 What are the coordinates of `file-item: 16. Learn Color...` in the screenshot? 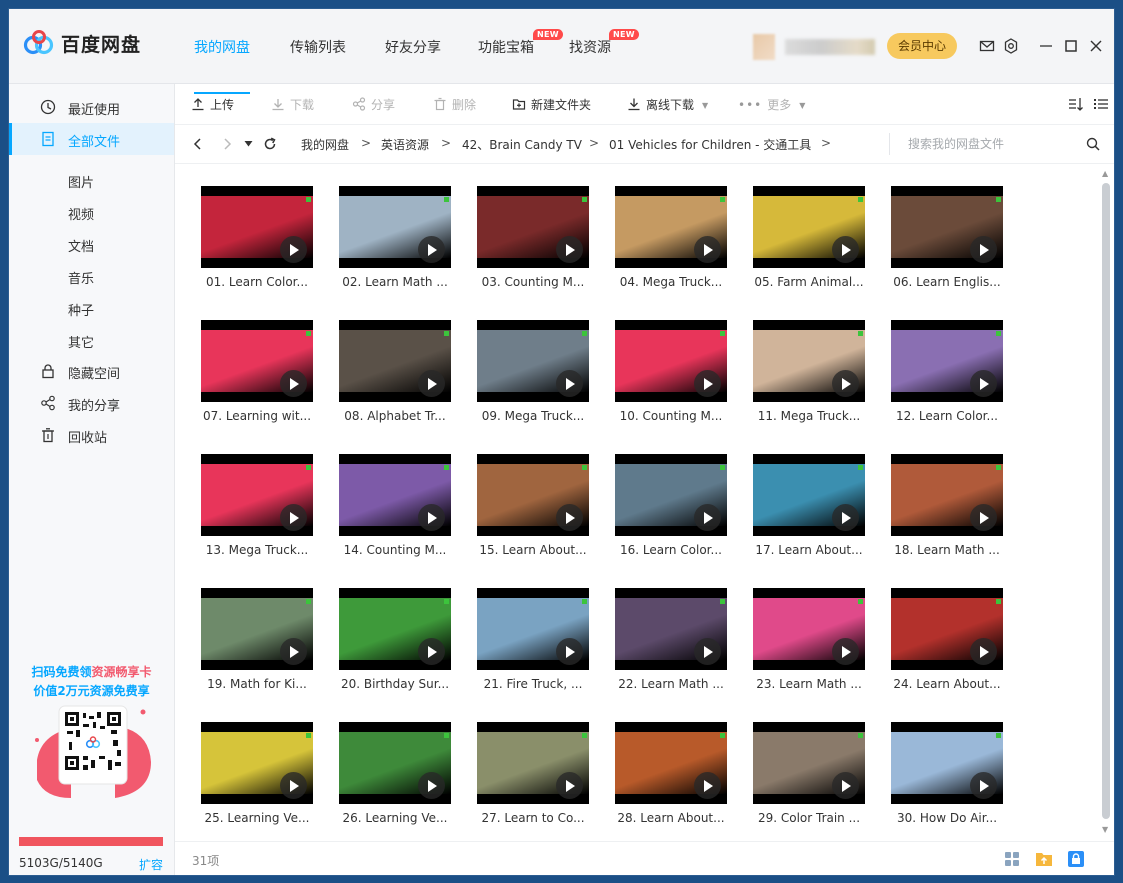 It's located at (671, 510).